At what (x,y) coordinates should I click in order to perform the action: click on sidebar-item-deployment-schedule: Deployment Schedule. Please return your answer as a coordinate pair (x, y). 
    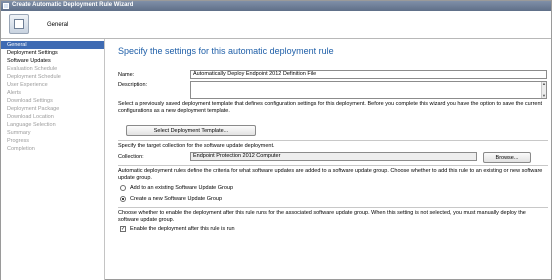
    Looking at the image, I should click on (34, 77).